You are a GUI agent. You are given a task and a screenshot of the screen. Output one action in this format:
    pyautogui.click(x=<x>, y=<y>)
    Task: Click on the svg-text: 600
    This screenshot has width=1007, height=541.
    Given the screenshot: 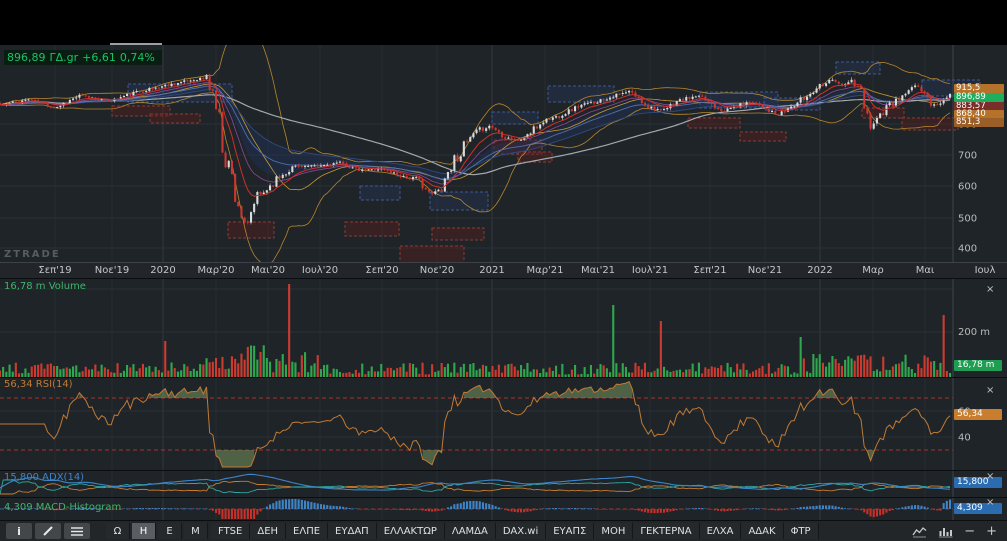 What is the action you would take?
    pyautogui.click(x=967, y=187)
    